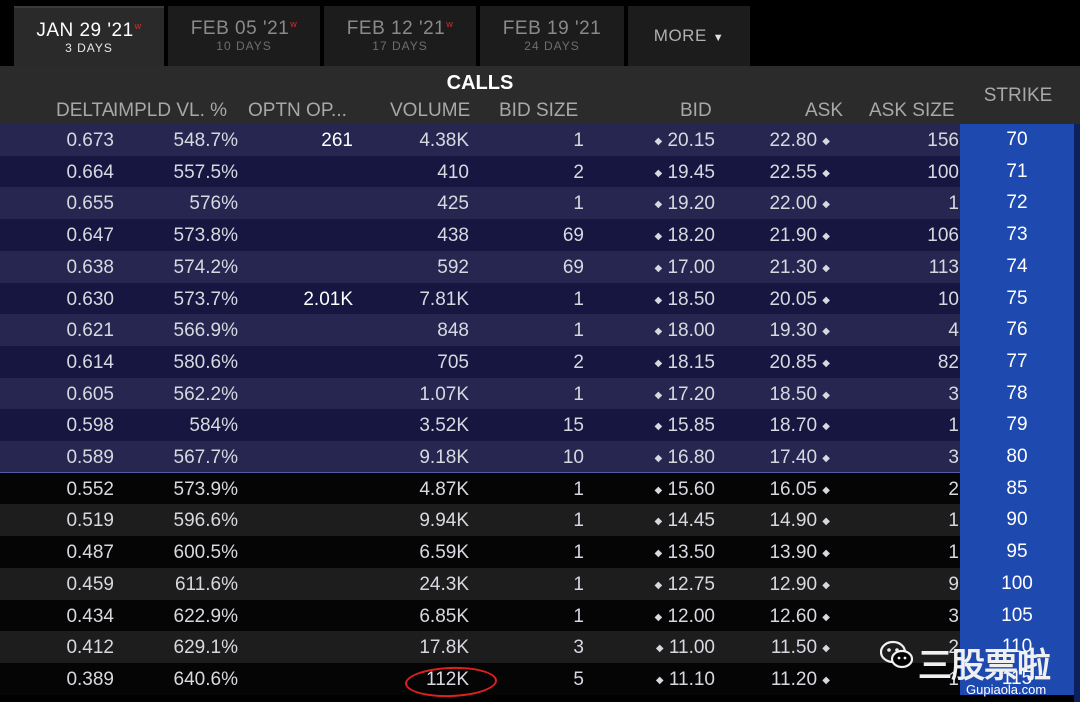 The width and height of the screenshot is (1080, 702). What do you see at coordinates (89, 36) in the screenshot?
I see `tab-expiration-0: JAN 29 '21w 3 DAYS` at bounding box center [89, 36].